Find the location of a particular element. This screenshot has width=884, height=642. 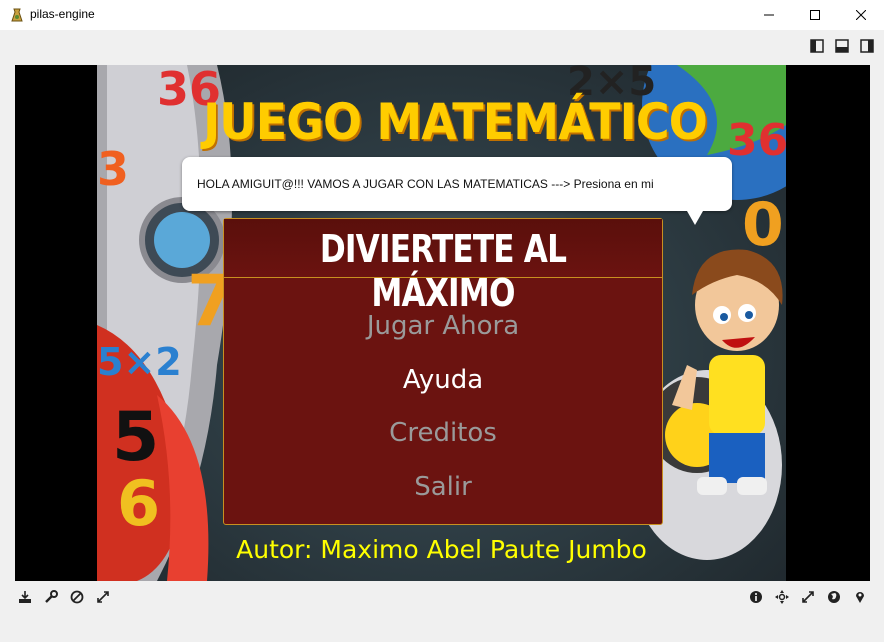

maximize-icon is located at coordinates (815, 15).